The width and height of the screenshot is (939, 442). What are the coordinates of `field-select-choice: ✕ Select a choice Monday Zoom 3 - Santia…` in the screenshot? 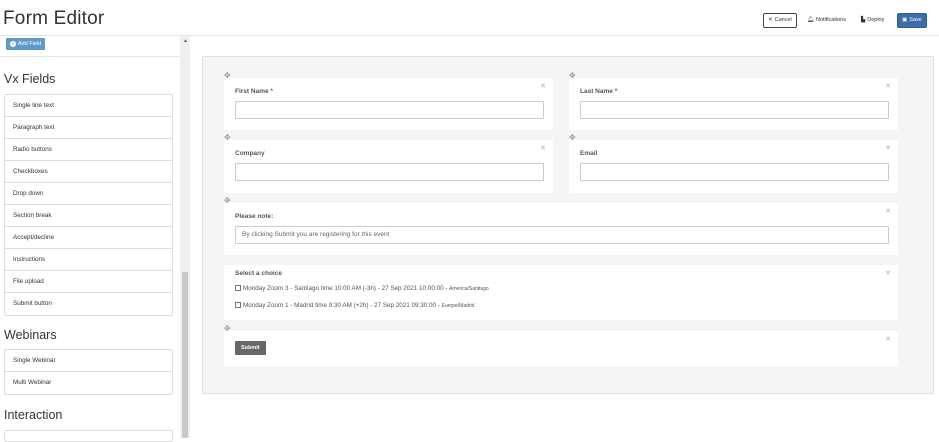 It's located at (561, 292).